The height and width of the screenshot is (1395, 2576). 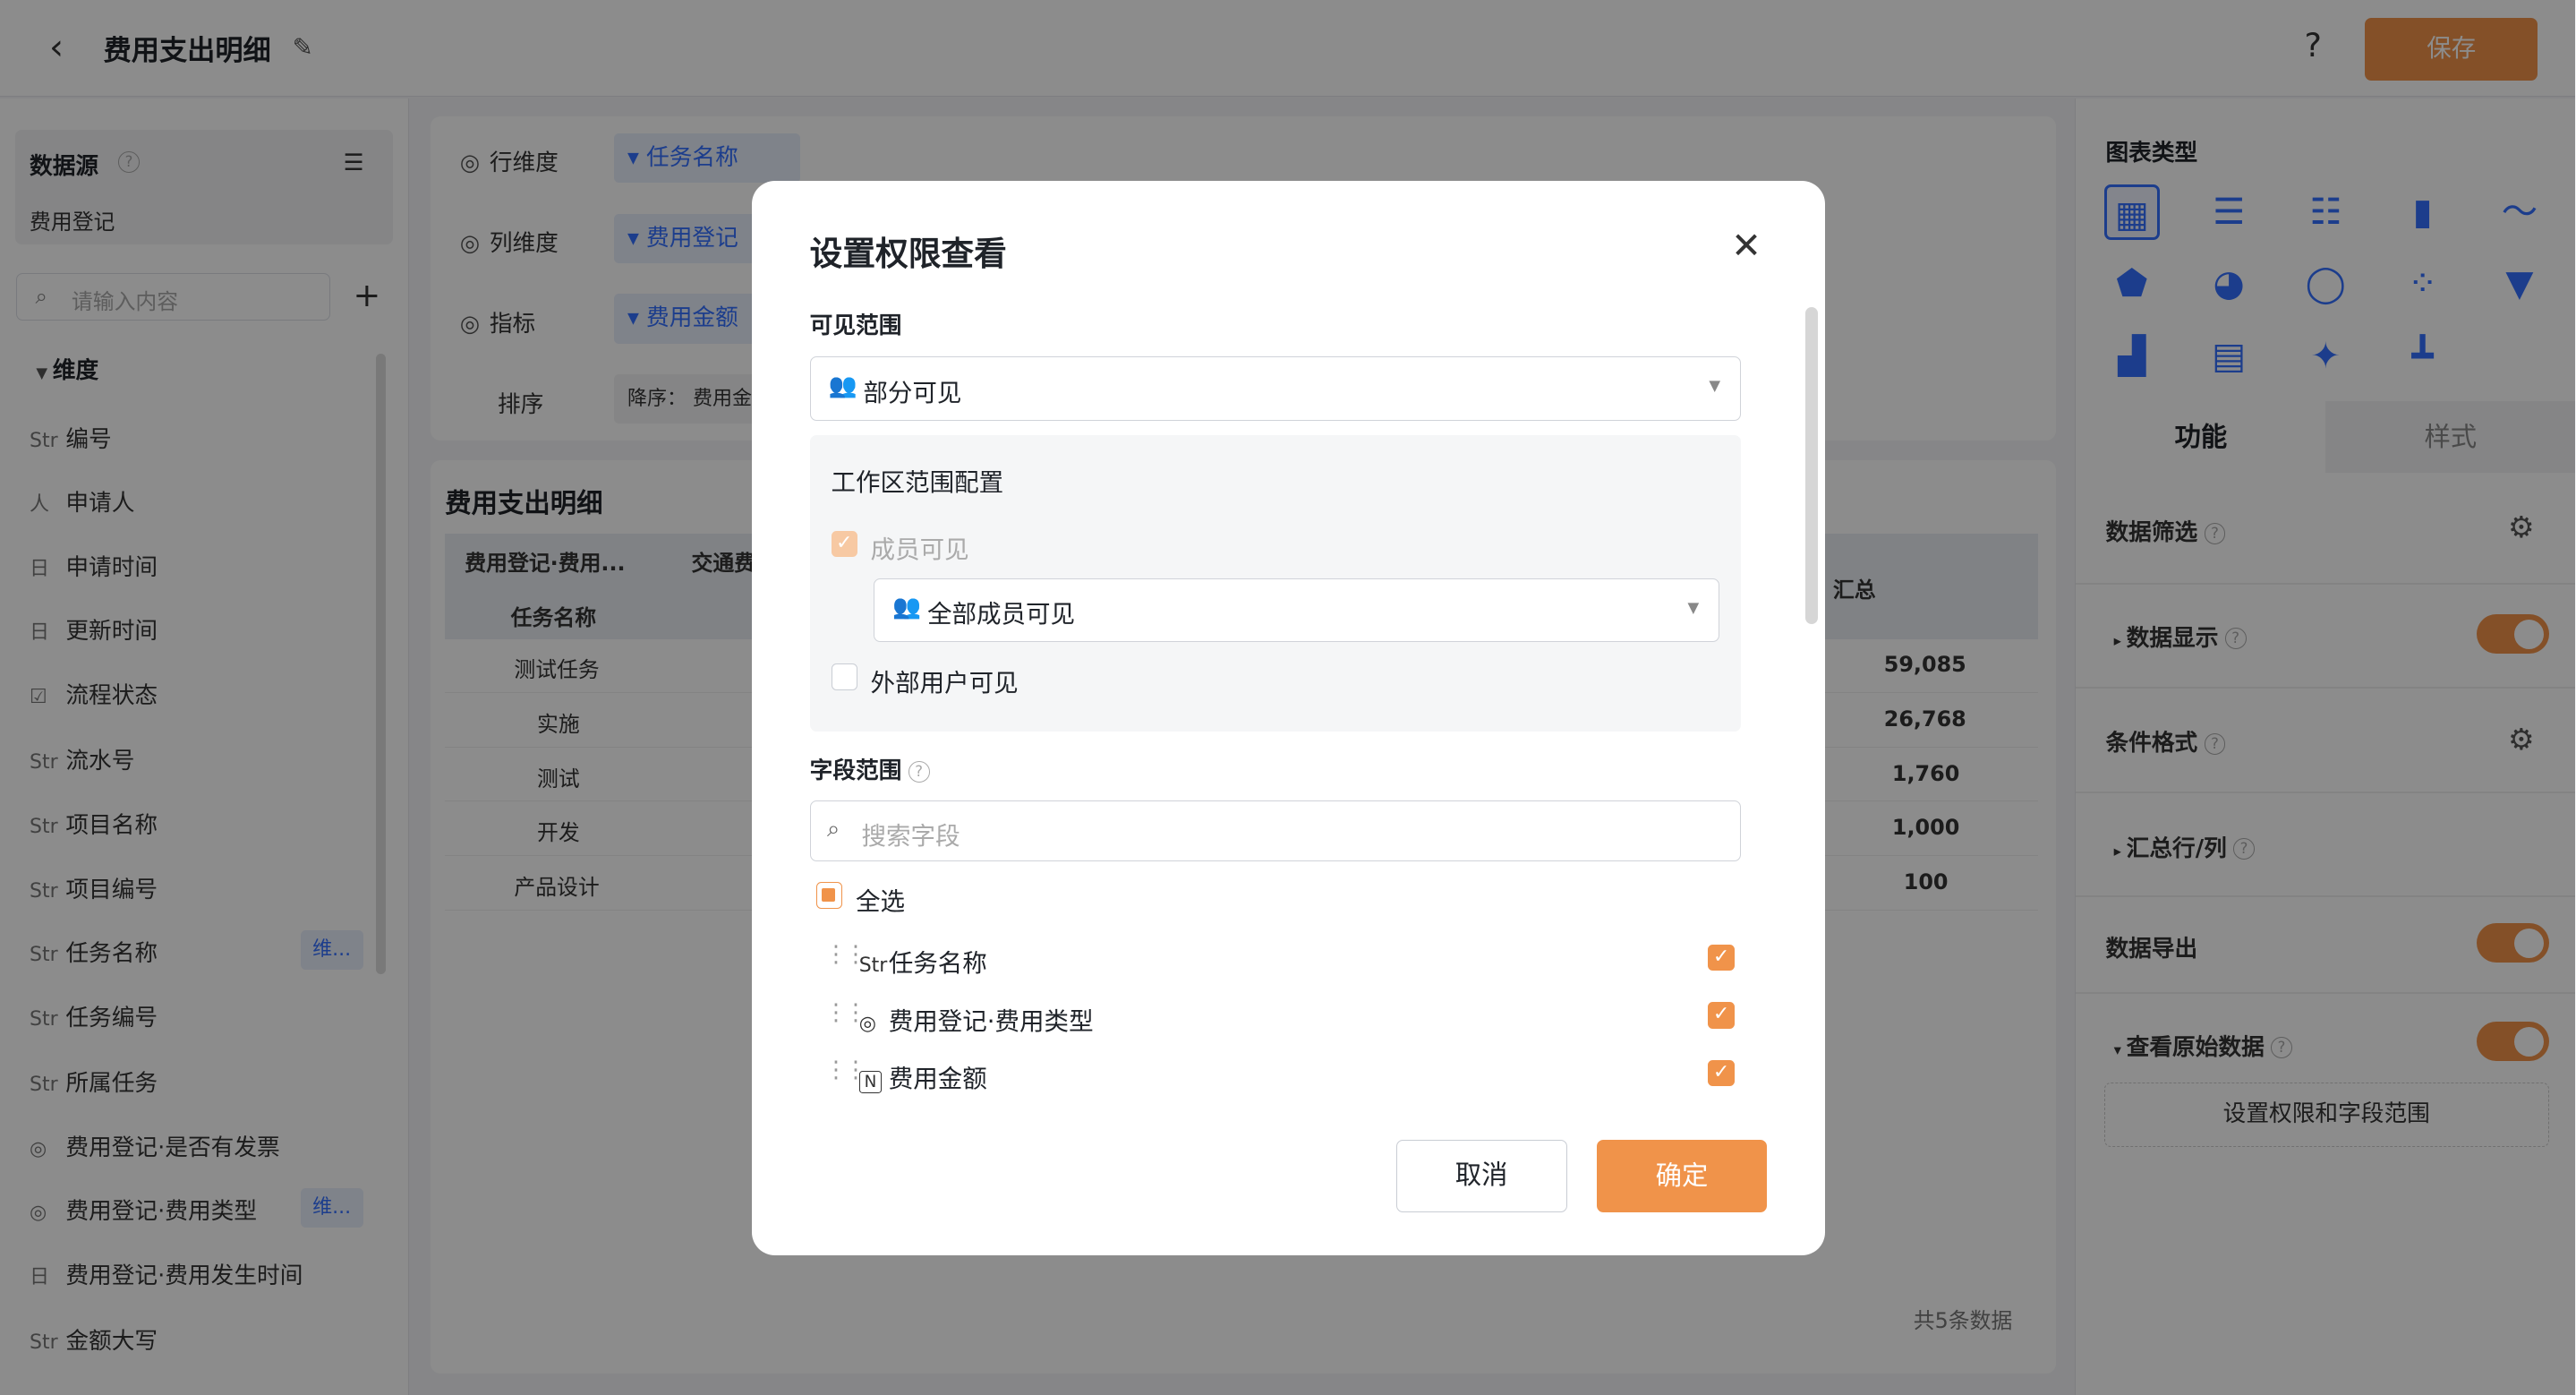 I want to click on visible-range-label: 可见范围, so click(x=855, y=326).